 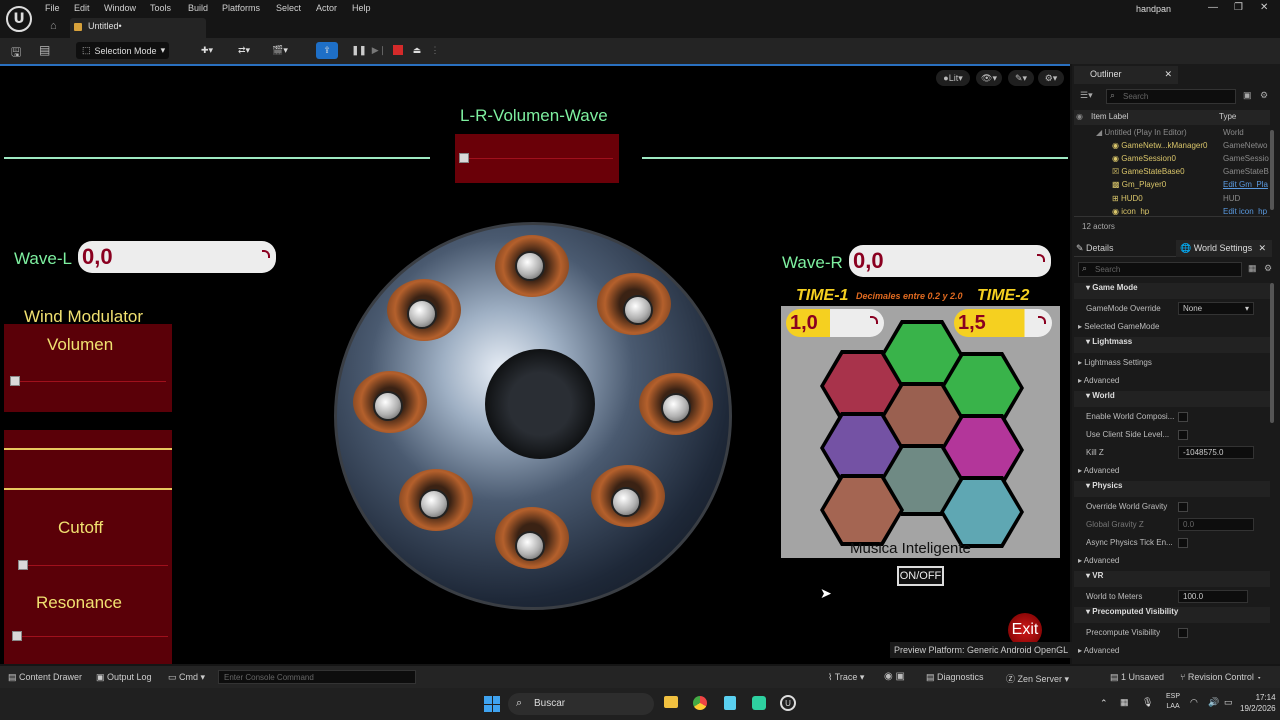 I want to click on menu-tools: Tools, so click(x=160, y=8).